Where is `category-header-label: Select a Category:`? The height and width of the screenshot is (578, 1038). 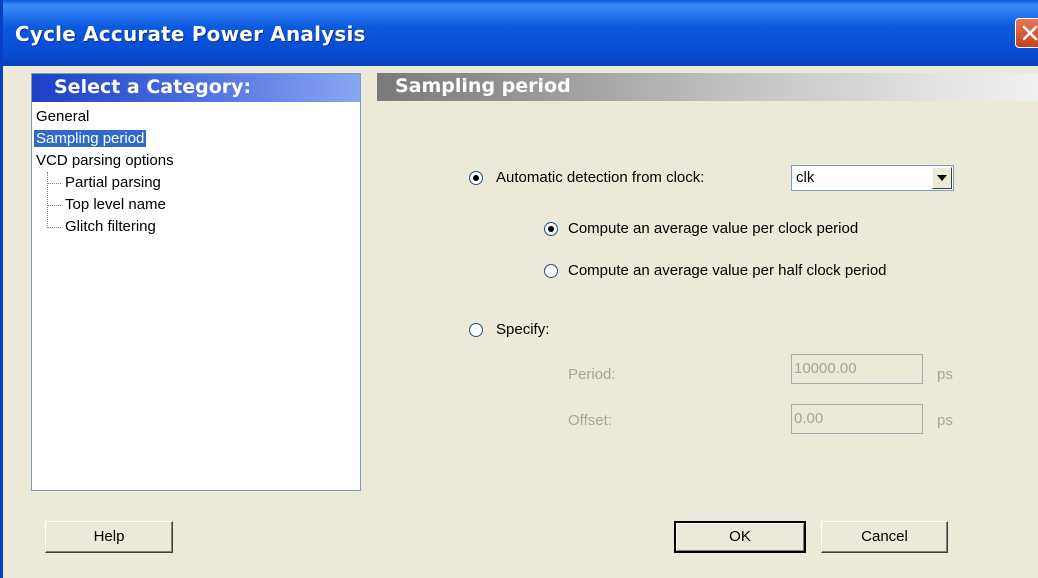 category-header-label: Select a Category: is located at coordinates (153, 87).